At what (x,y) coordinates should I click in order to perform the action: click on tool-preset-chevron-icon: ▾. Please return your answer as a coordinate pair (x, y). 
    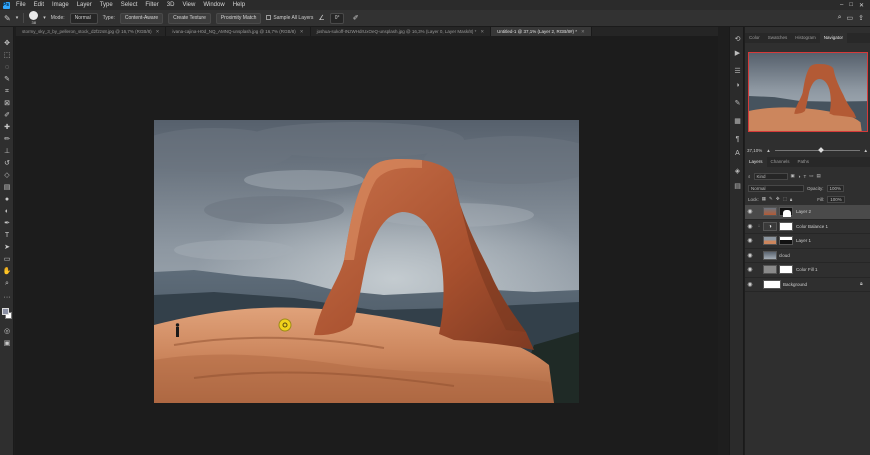
    Looking at the image, I should click on (17, 18).